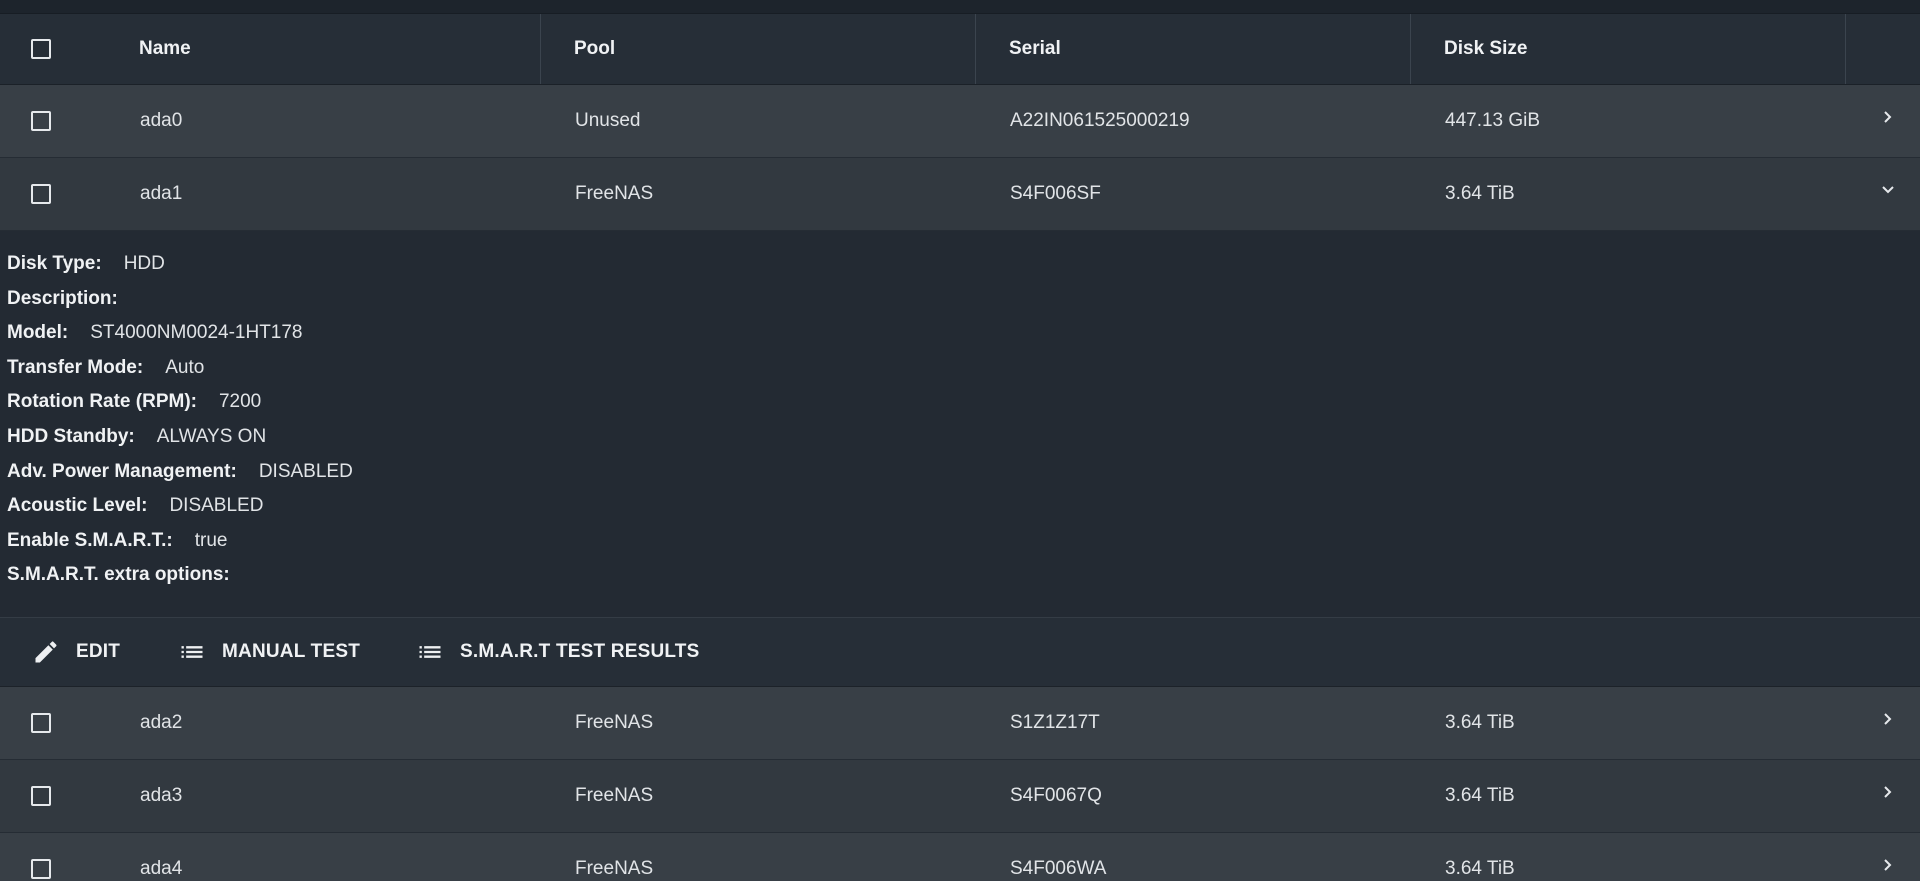 This screenshot has width=1920, height=881. What do you see at coordinates (196, 333) in the screenshot?
I see `detail-value: ST4000NM0024-1HT178` at bounding box center [196, 333].